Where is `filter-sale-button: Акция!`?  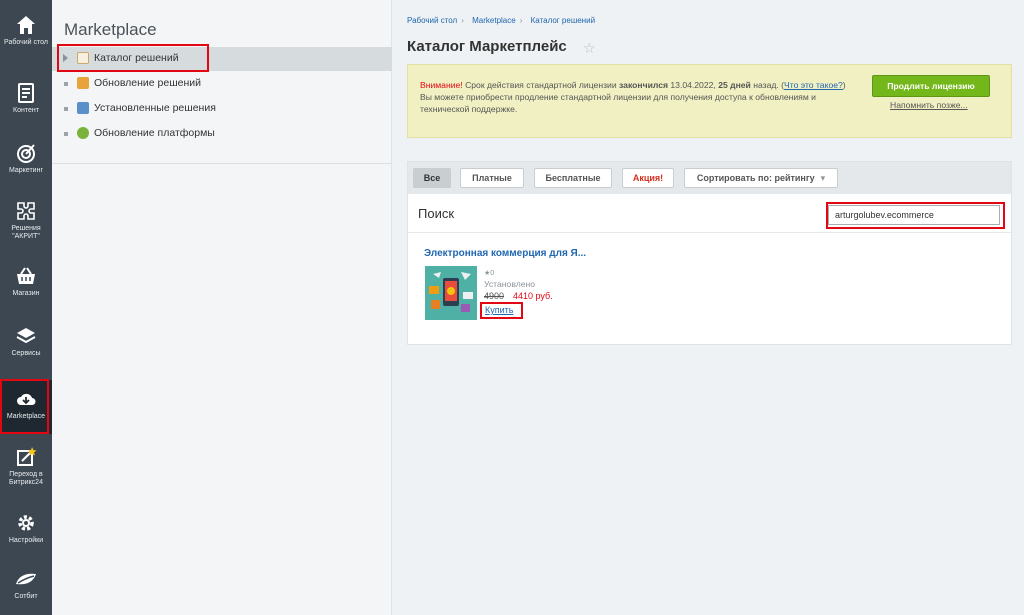
filter-sale-button: Акция! is located at coordinates (648, 178).